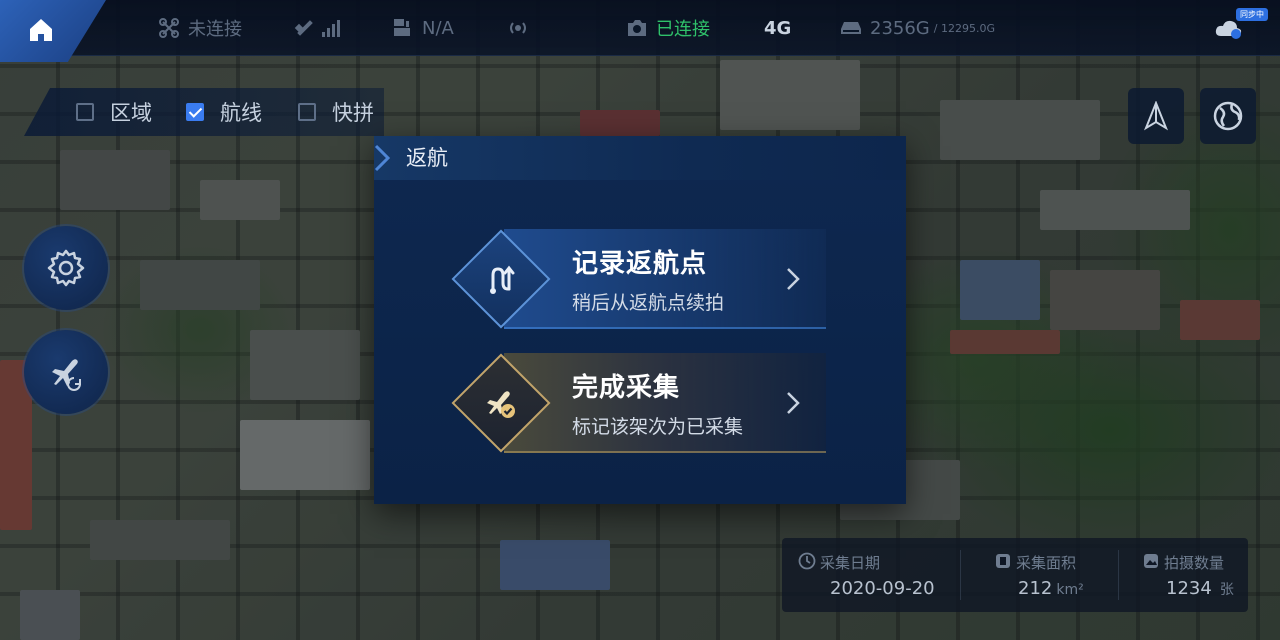 This screenshot has height=640, width=1280. Describe the element at coordinates (1252, 14) in the screenshot. I see `sync-badge: 同步中` at that location.